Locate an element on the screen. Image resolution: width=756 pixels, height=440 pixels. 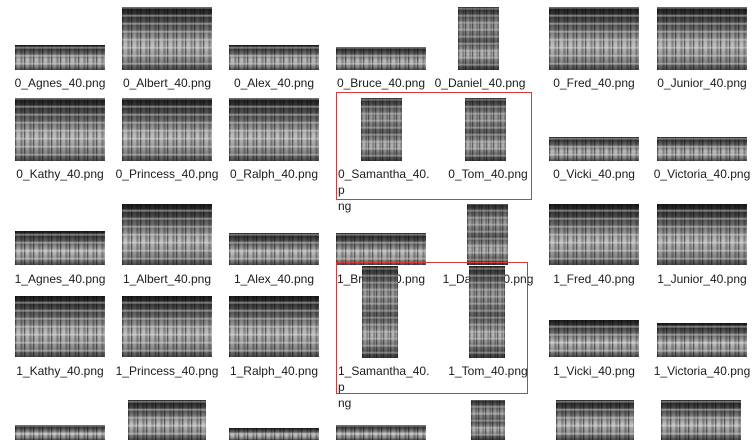
file-name-label: 1_Albert_40.png is located at coordinates (167, 279).